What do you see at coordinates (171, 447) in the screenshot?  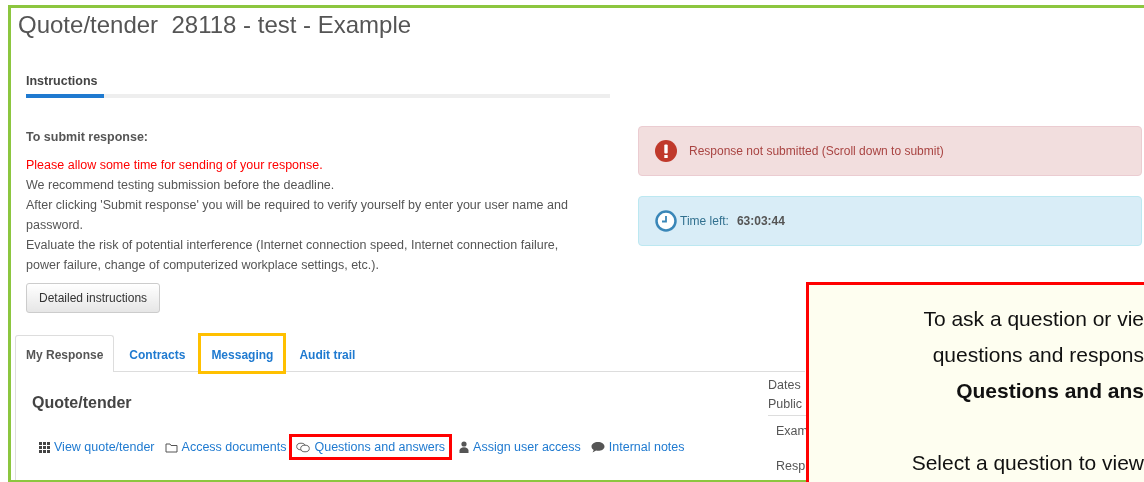 I see `folder-icon` at bounding box center [171, 447].